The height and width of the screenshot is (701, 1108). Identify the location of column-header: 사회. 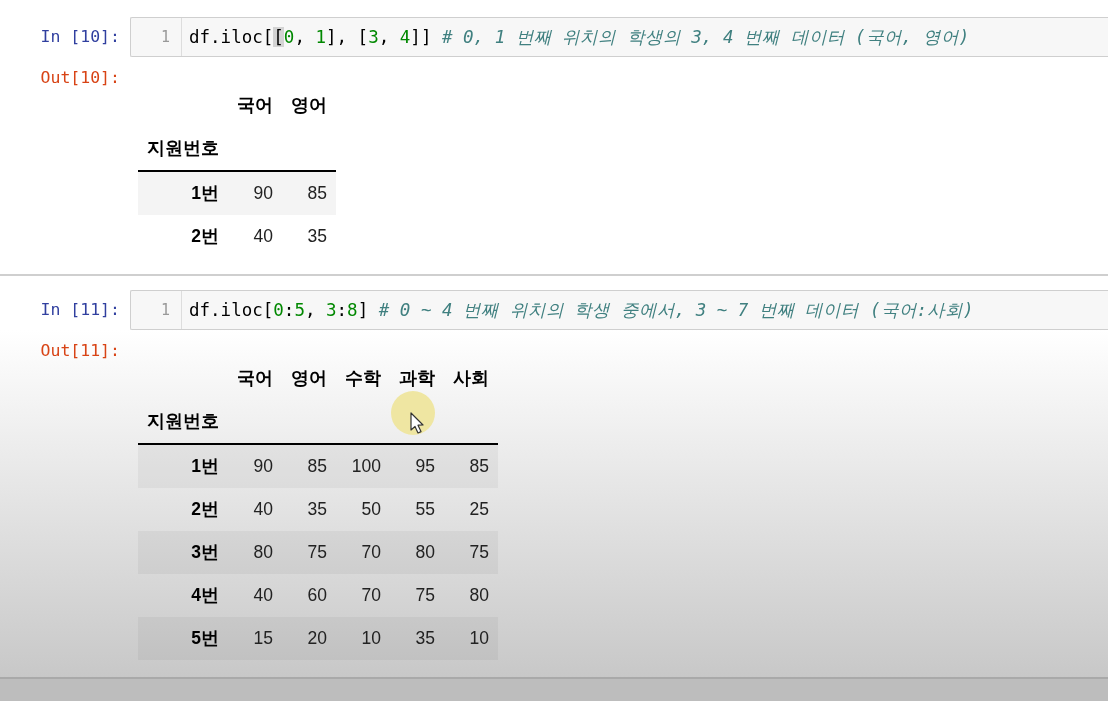
(471, 378).